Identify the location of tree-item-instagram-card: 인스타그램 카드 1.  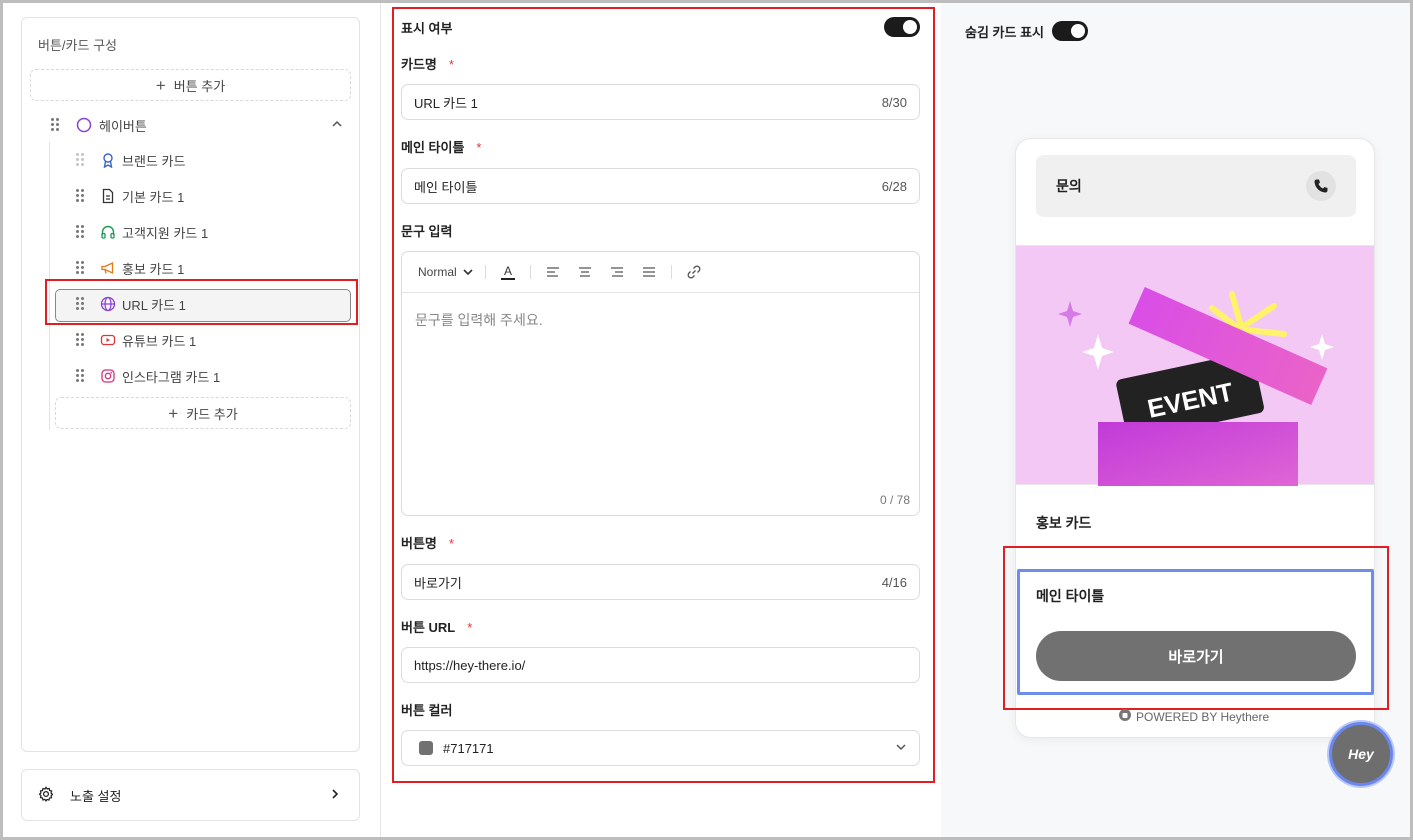
(148, 376).